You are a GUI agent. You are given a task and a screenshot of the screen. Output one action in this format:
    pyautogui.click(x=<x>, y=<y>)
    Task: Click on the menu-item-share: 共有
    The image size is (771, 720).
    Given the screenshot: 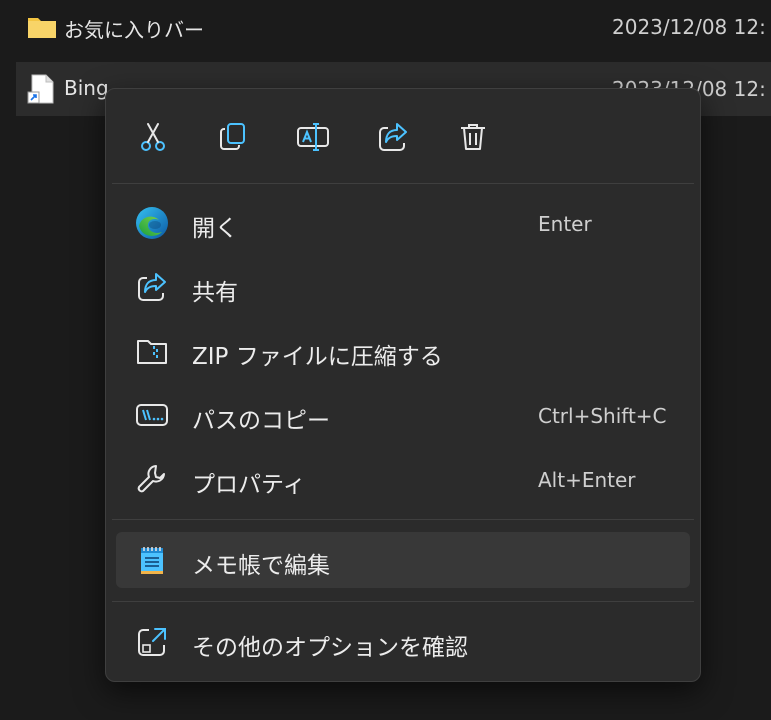 What is the action you would take?
    pyautogui.click(x=403, y=287)
    